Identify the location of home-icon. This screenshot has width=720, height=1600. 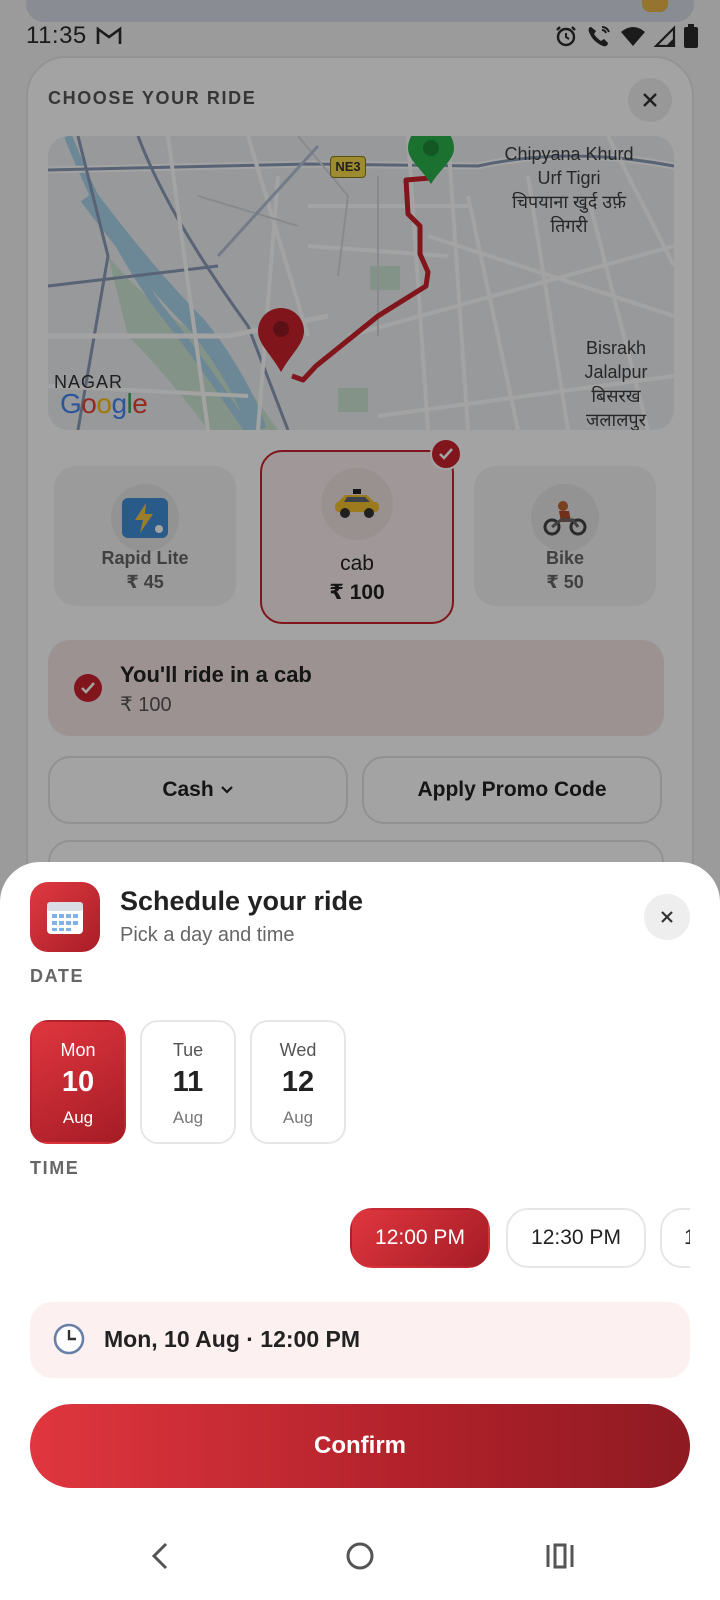
(360, 1556).